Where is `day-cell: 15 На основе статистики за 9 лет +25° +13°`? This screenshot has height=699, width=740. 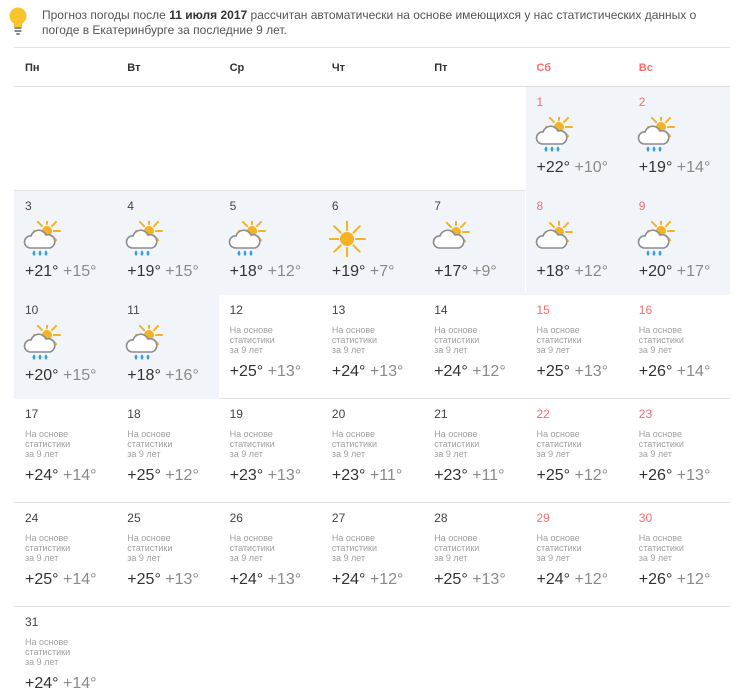
day-cell: 15 На основе статистики за 9 лет +25° +13° is located at coordinates (577, 347).